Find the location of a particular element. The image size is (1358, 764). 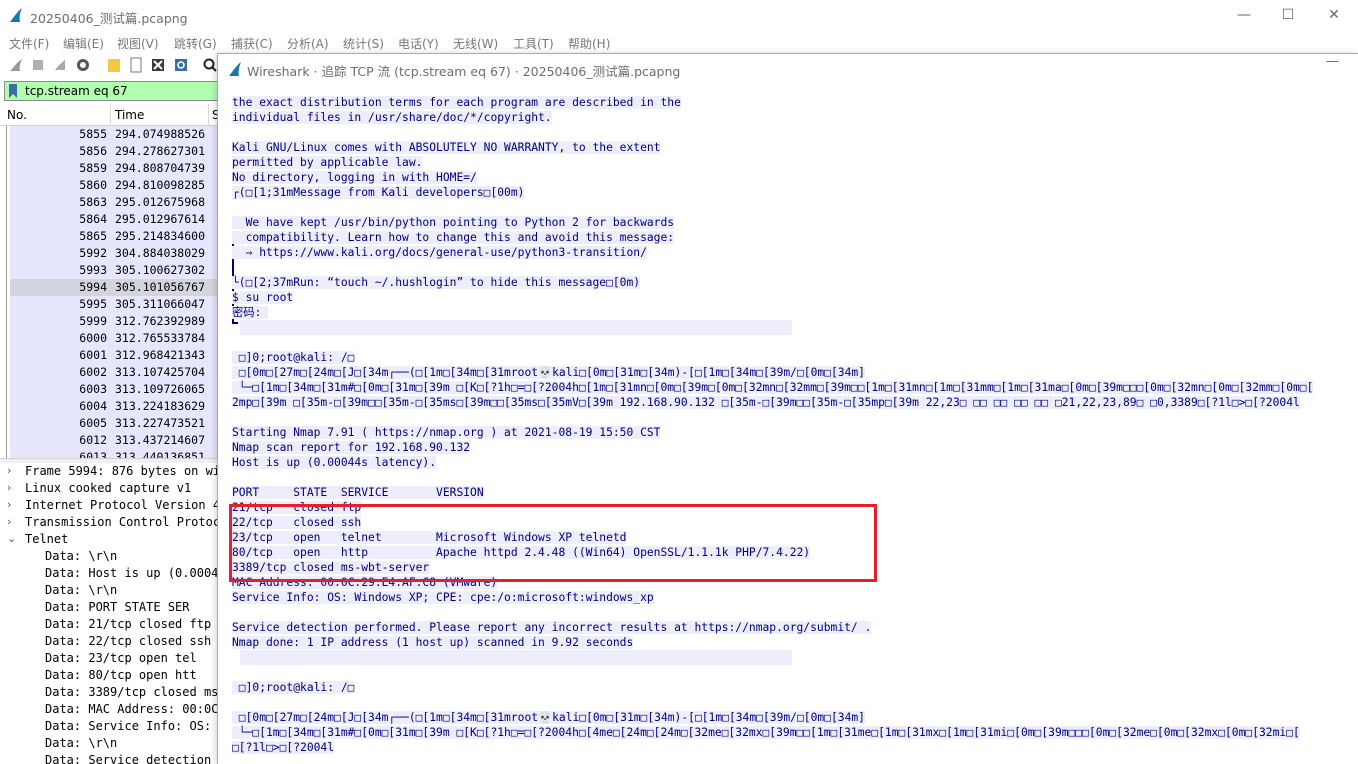

capture-options-icon is located at coordinates (83, 65).